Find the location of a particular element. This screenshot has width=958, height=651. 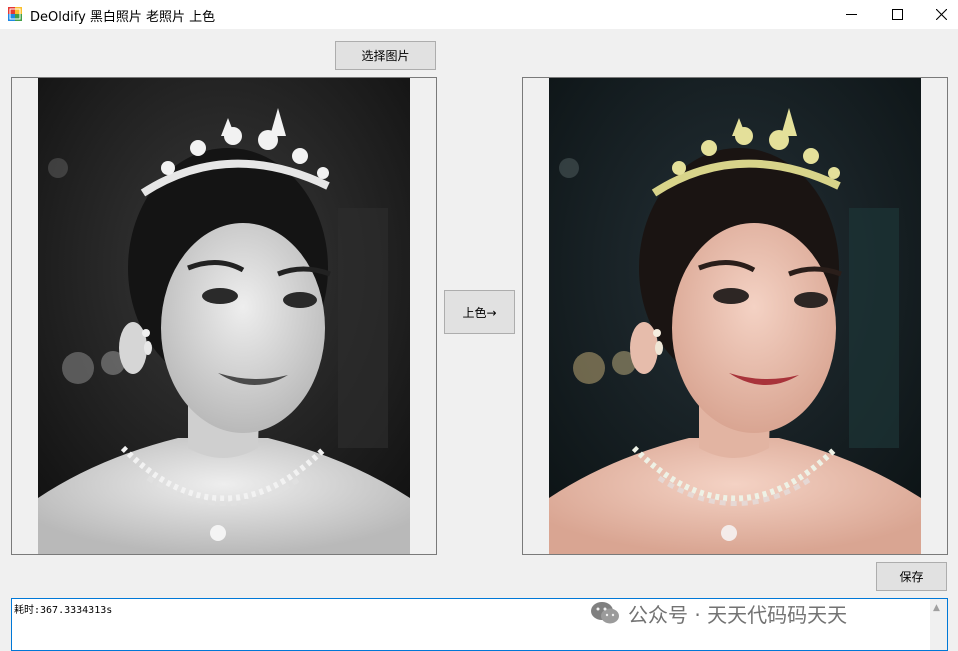

minimize-button is located at coordinates (851, 14).